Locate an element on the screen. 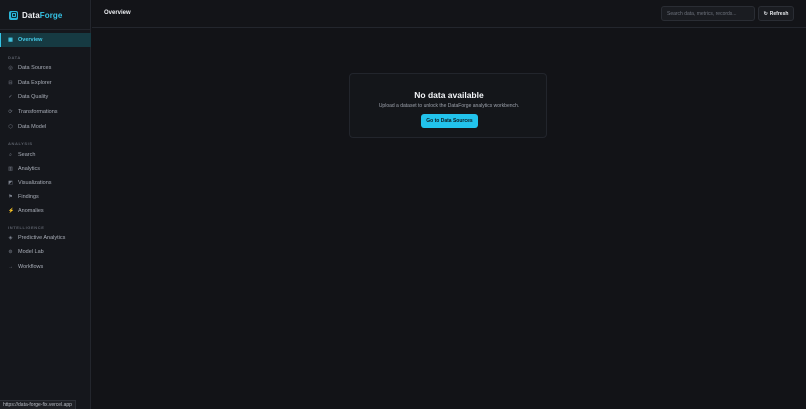 The image size is (806, 409). search-input is located at coordinates (708, 13).